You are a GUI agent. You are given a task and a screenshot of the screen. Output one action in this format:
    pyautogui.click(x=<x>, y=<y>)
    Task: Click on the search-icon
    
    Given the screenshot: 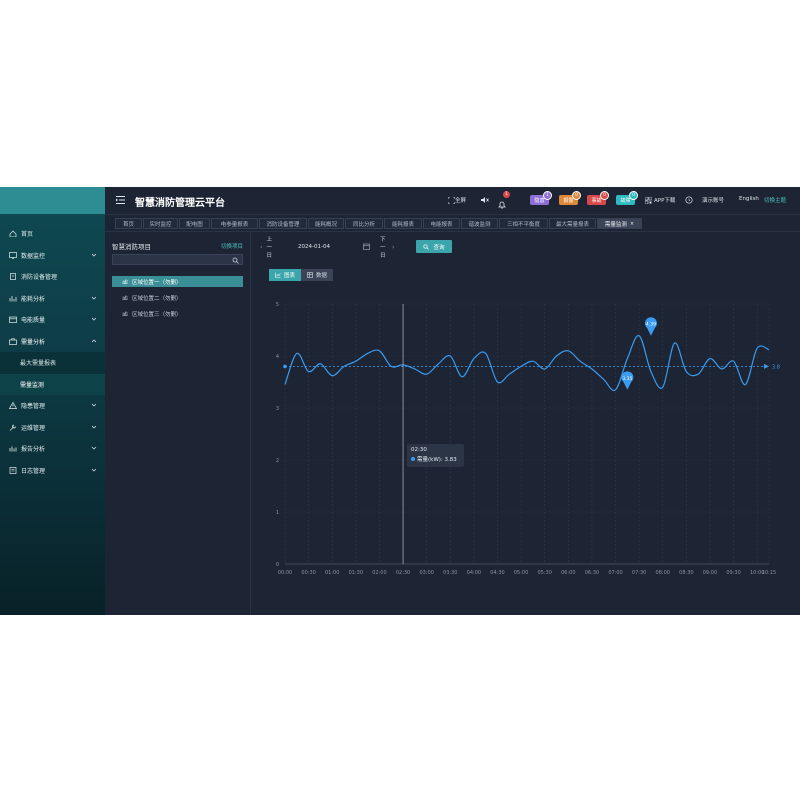 What is the action you would take?
    pyautogui.click(x=235, y=260)
    